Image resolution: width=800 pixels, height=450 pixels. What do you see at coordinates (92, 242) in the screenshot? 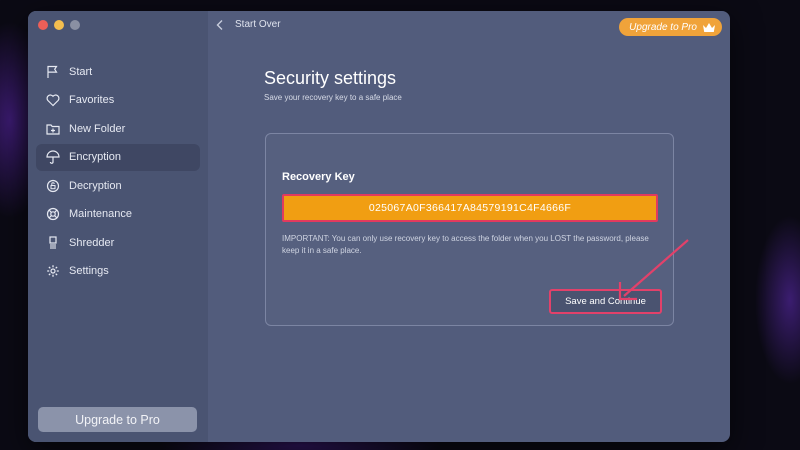
I see `sidebar-item-label: Shredder` at bounding box center [92, 242].